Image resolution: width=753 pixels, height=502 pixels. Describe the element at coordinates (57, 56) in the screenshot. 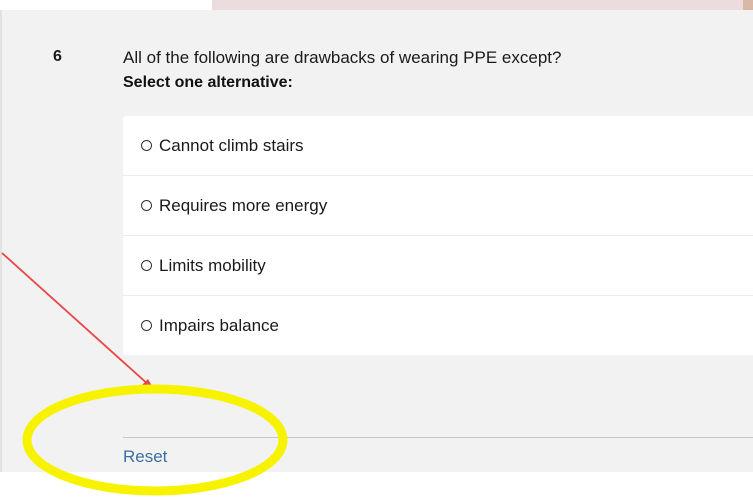

I see `question-number: 6` at that location.